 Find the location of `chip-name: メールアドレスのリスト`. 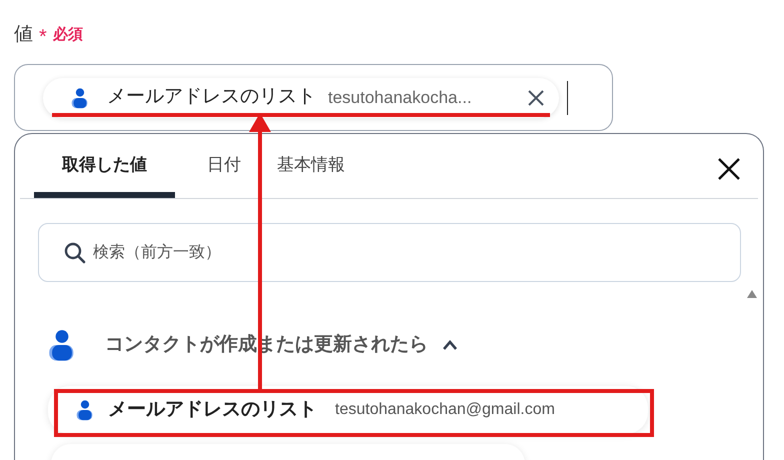

chip-name: メールアドレスのリスト is located at coordinates (211, 97).